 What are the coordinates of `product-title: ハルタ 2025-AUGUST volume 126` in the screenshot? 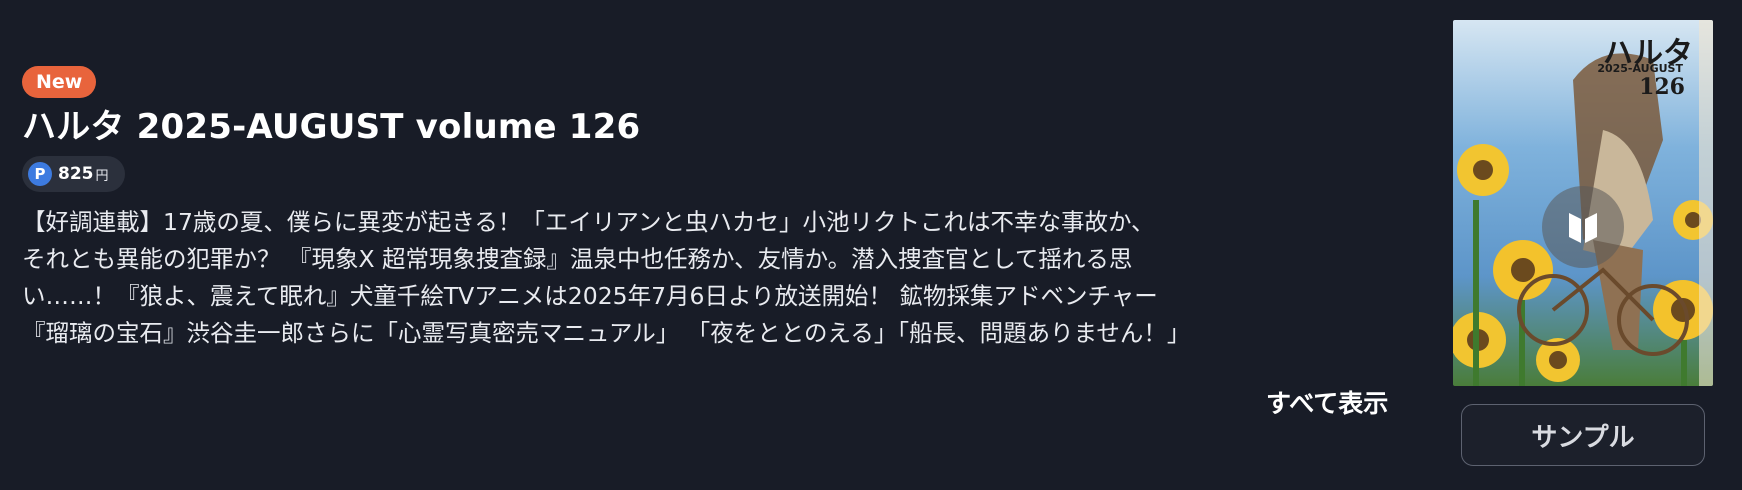 It's located at (712, 127).